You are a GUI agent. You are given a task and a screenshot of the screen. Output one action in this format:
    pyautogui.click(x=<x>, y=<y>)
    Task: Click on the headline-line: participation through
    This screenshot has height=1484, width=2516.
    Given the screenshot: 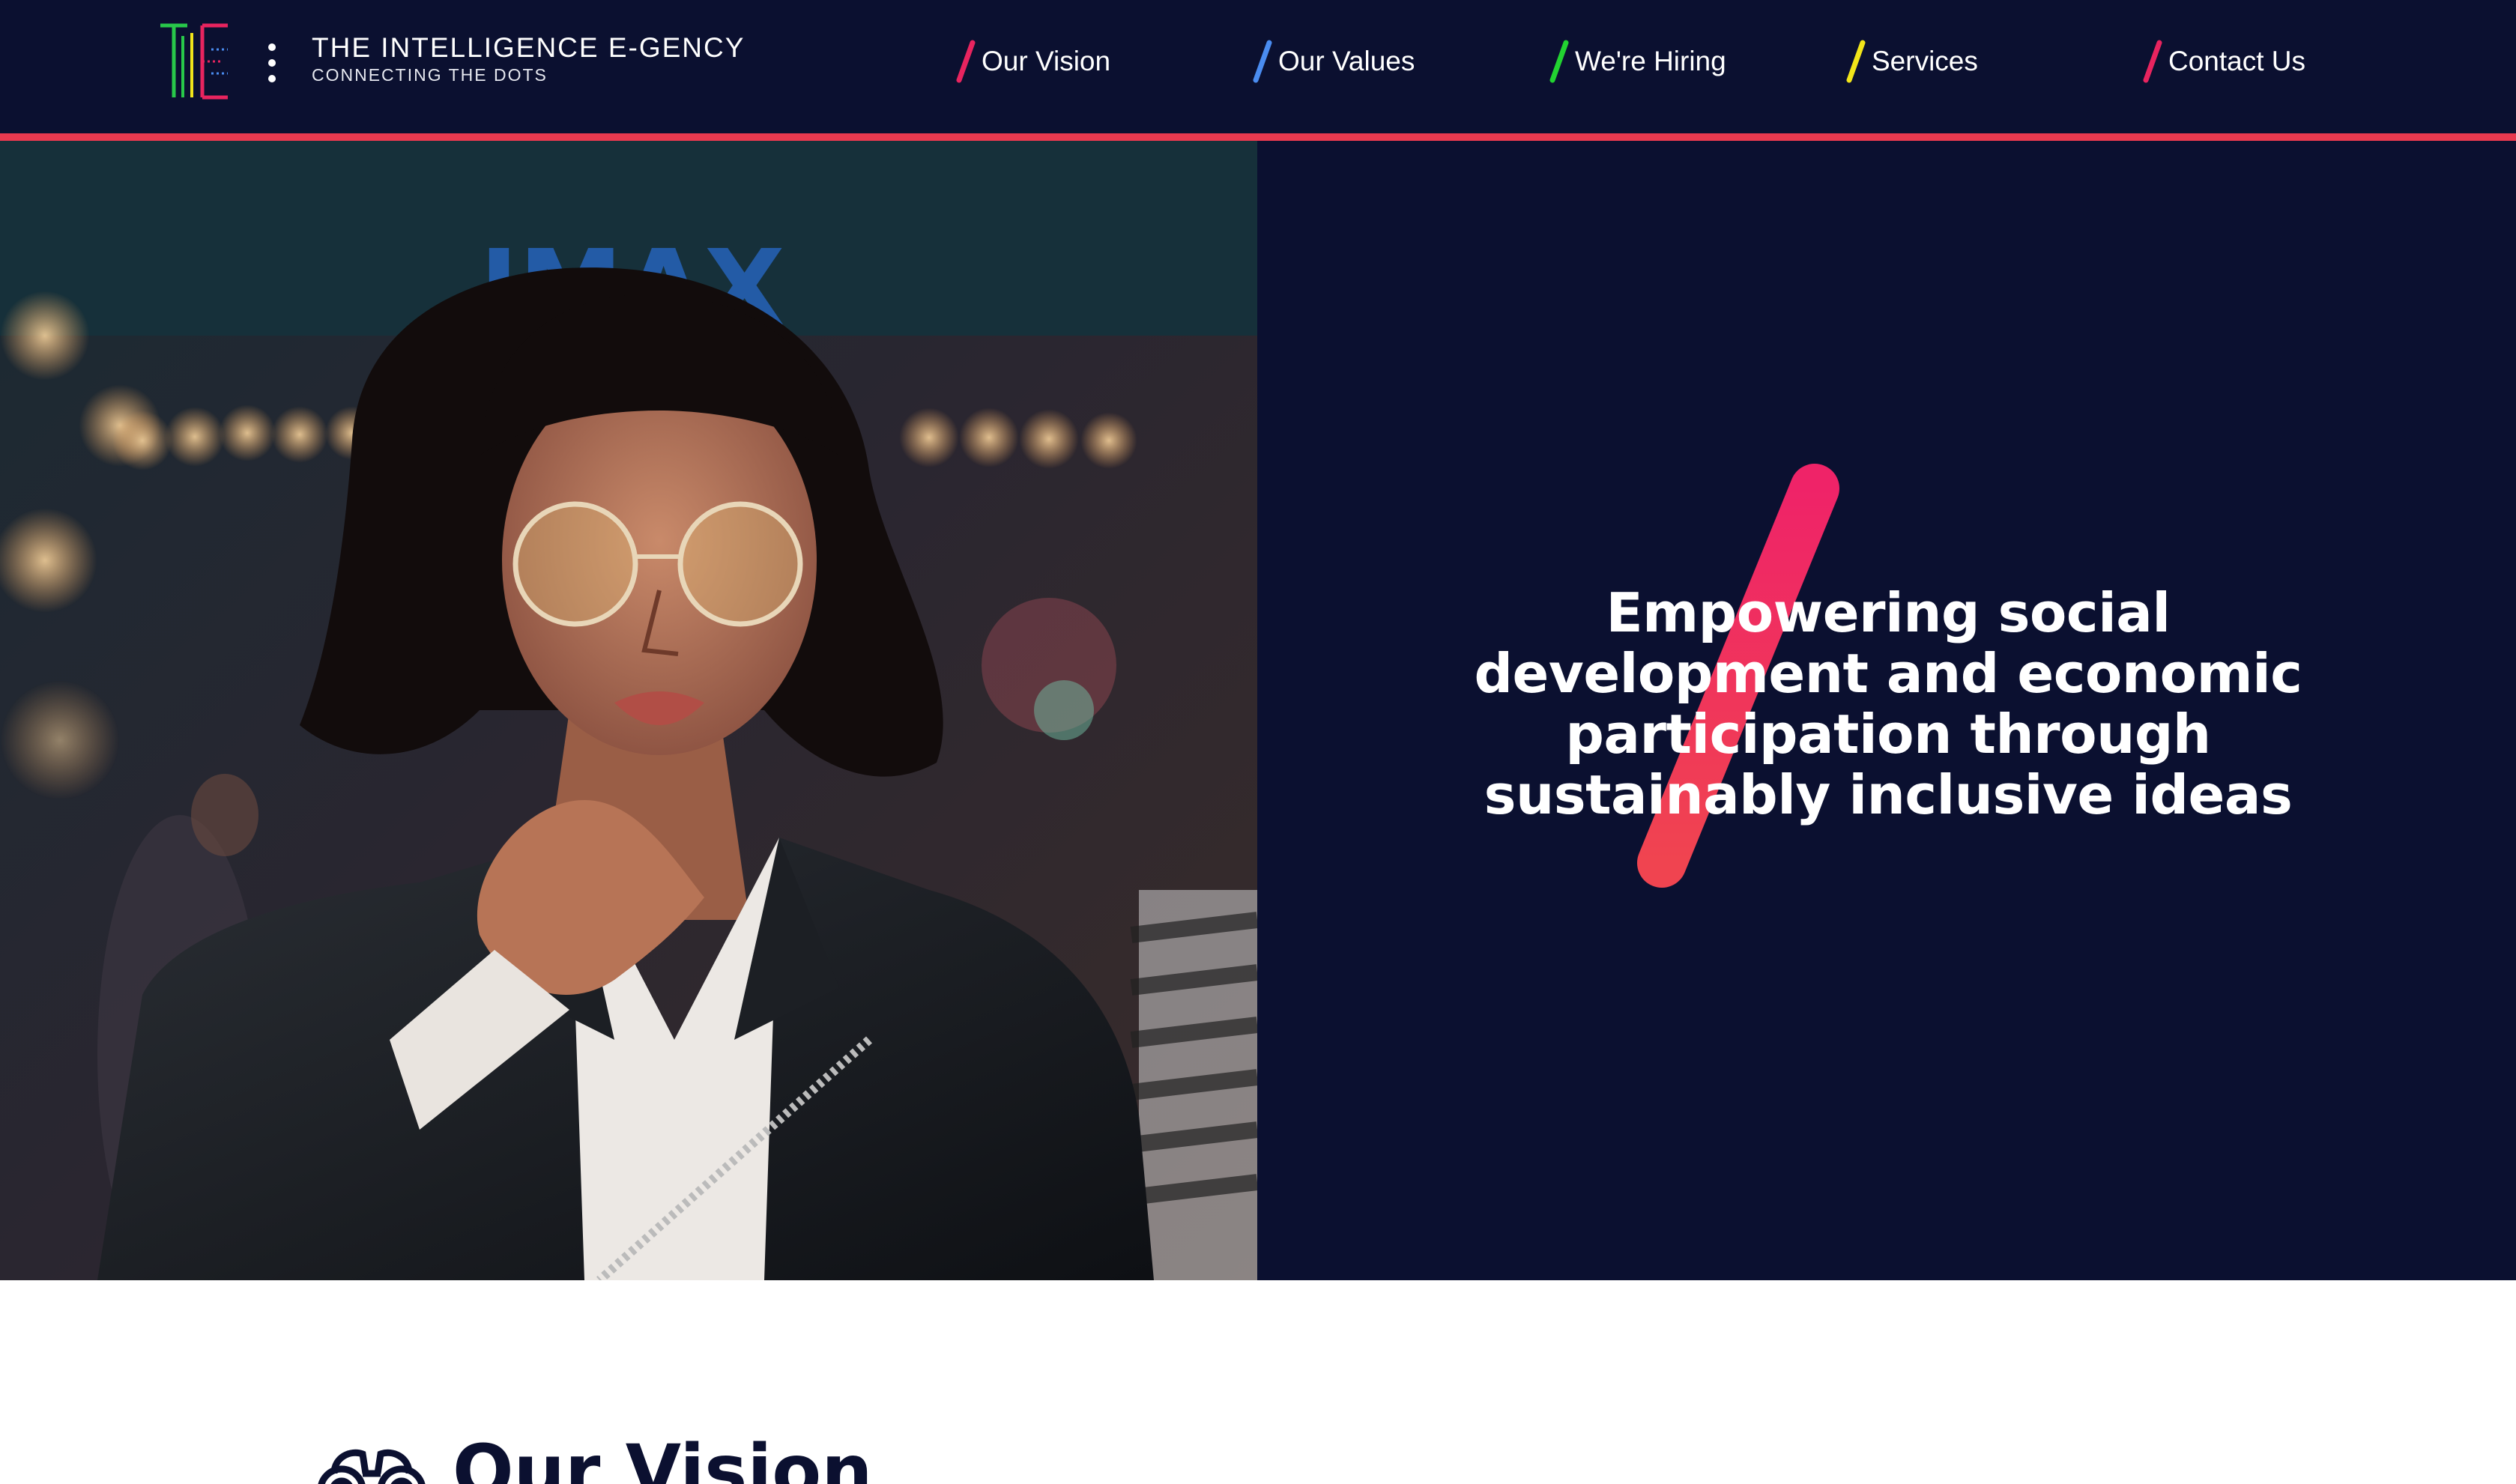 What is the action you would take?
    pyautogui.click(x=1888, y=734)
    